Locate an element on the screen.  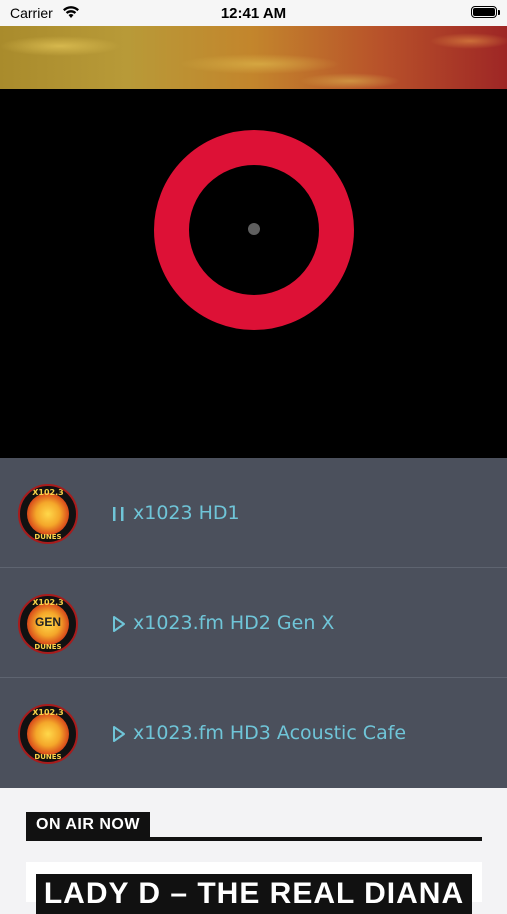
station-row-hd2: X102.3 GEN DUNES x1023.fm HD2 Gen X is located at coordinates (253, 623).